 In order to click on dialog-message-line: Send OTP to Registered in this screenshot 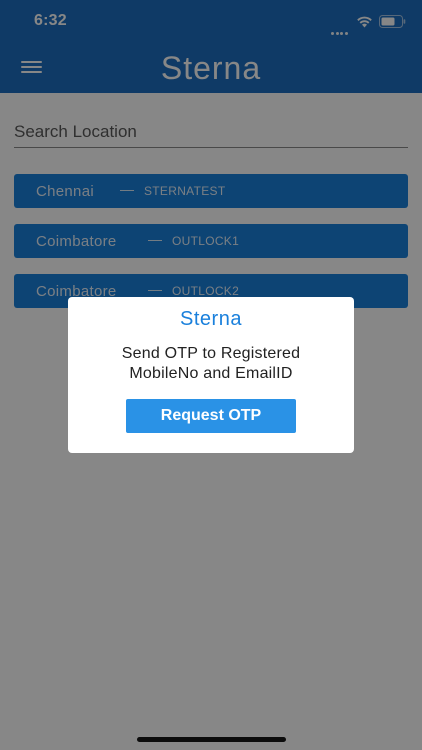, I will do `click(211, 353)`.